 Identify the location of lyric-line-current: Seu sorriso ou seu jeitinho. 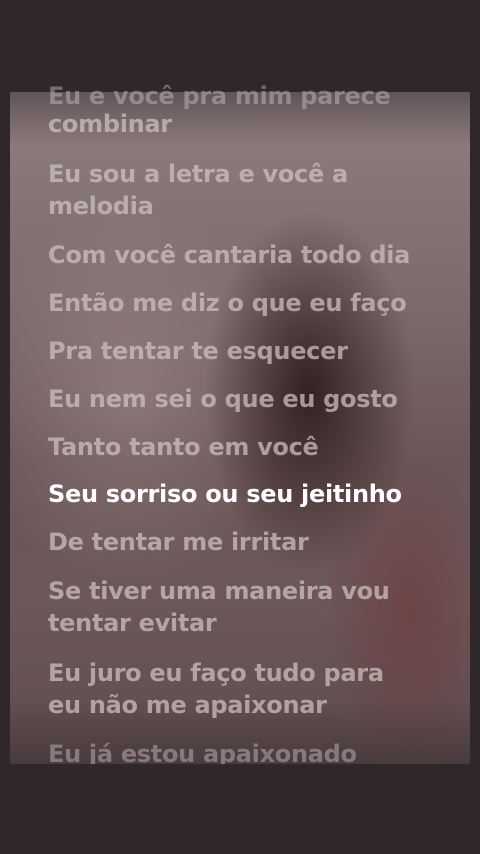
(225, 494).